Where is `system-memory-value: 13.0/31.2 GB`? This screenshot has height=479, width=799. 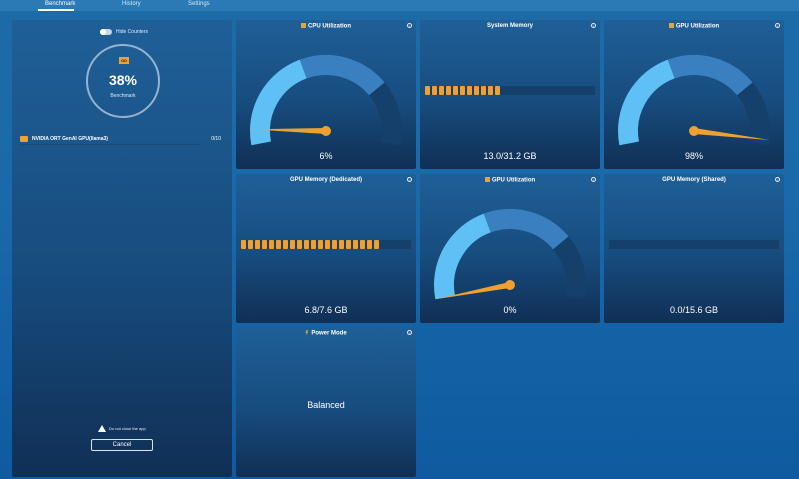
system-memory-value: 13.0/31.2 GB is located at coordinates (510, 156).